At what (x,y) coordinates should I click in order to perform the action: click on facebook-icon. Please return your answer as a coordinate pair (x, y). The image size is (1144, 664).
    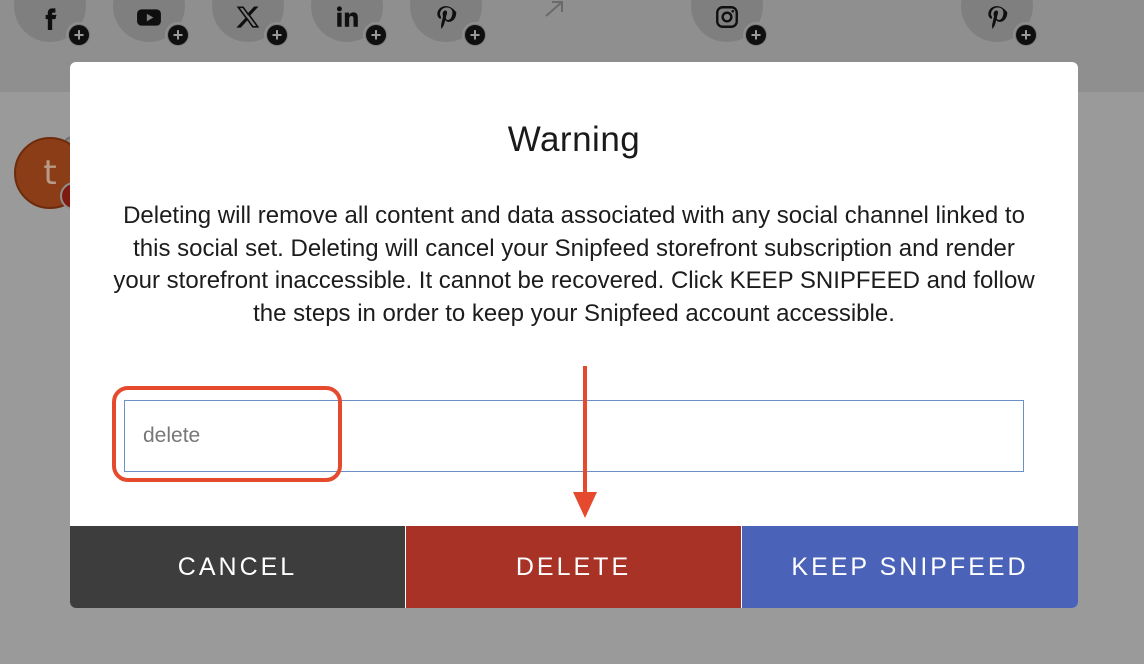
    Looking at the image, I should click on (51, 19).